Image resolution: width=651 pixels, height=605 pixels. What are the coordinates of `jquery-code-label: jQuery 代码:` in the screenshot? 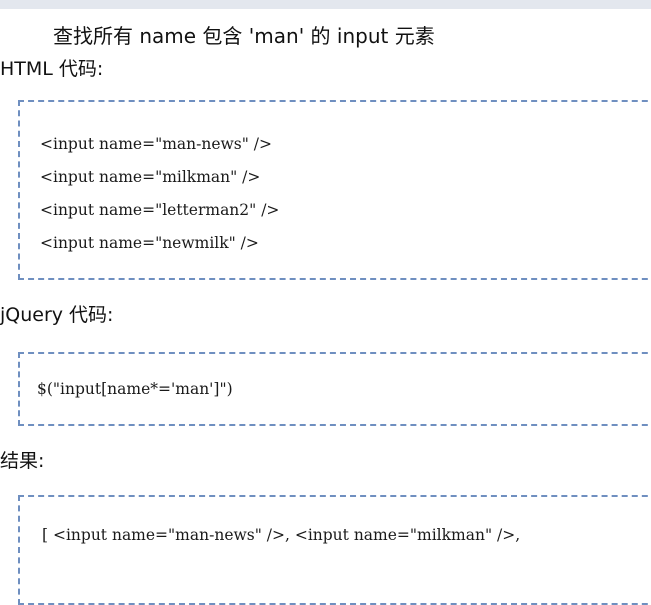 It's located at (57, 315).